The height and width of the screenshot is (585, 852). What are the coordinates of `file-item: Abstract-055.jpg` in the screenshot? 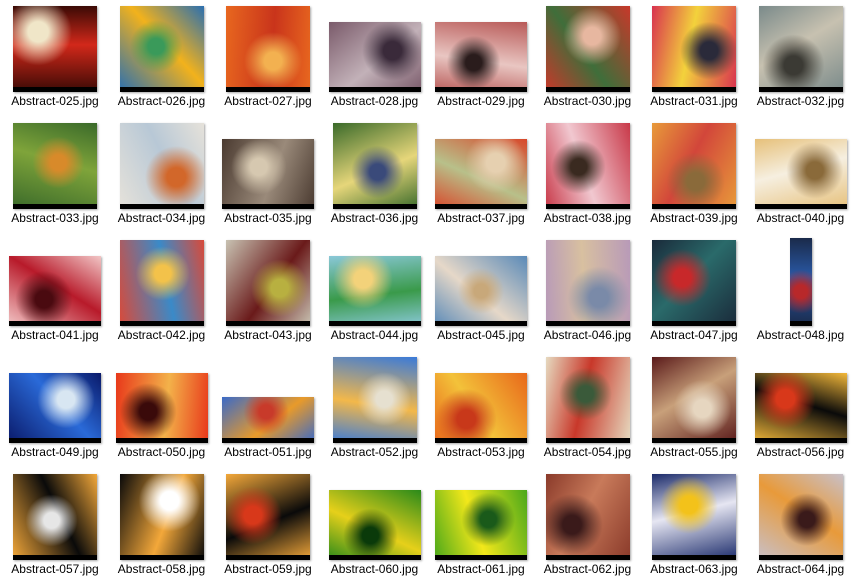 It's located at (694, 409).